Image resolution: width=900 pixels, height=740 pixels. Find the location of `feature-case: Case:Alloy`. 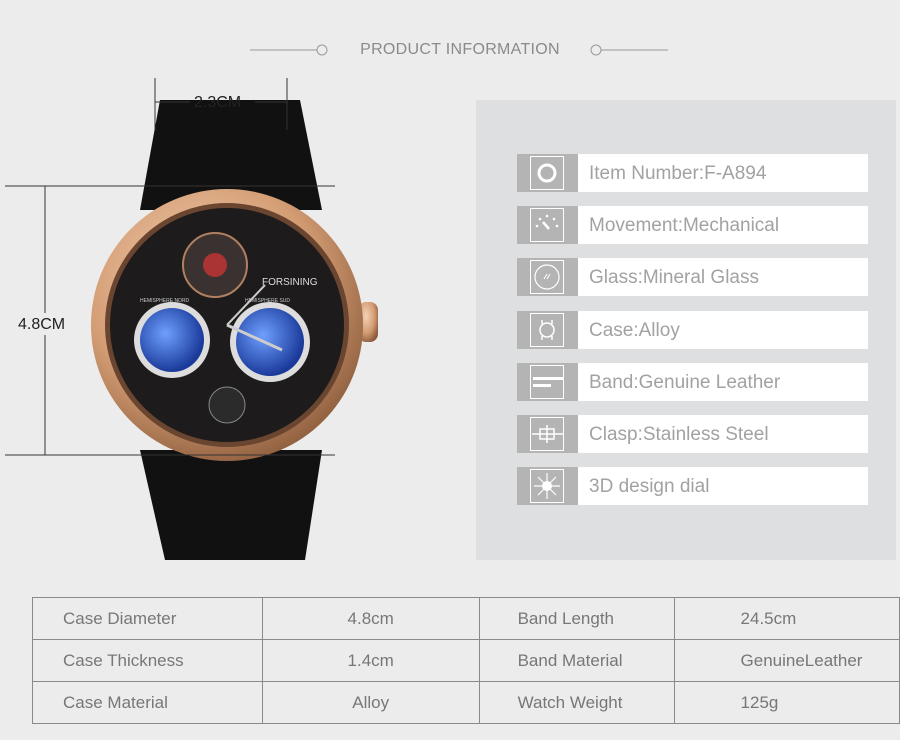

feature-case: Case:Alloy is located at coordinates (692, 330).